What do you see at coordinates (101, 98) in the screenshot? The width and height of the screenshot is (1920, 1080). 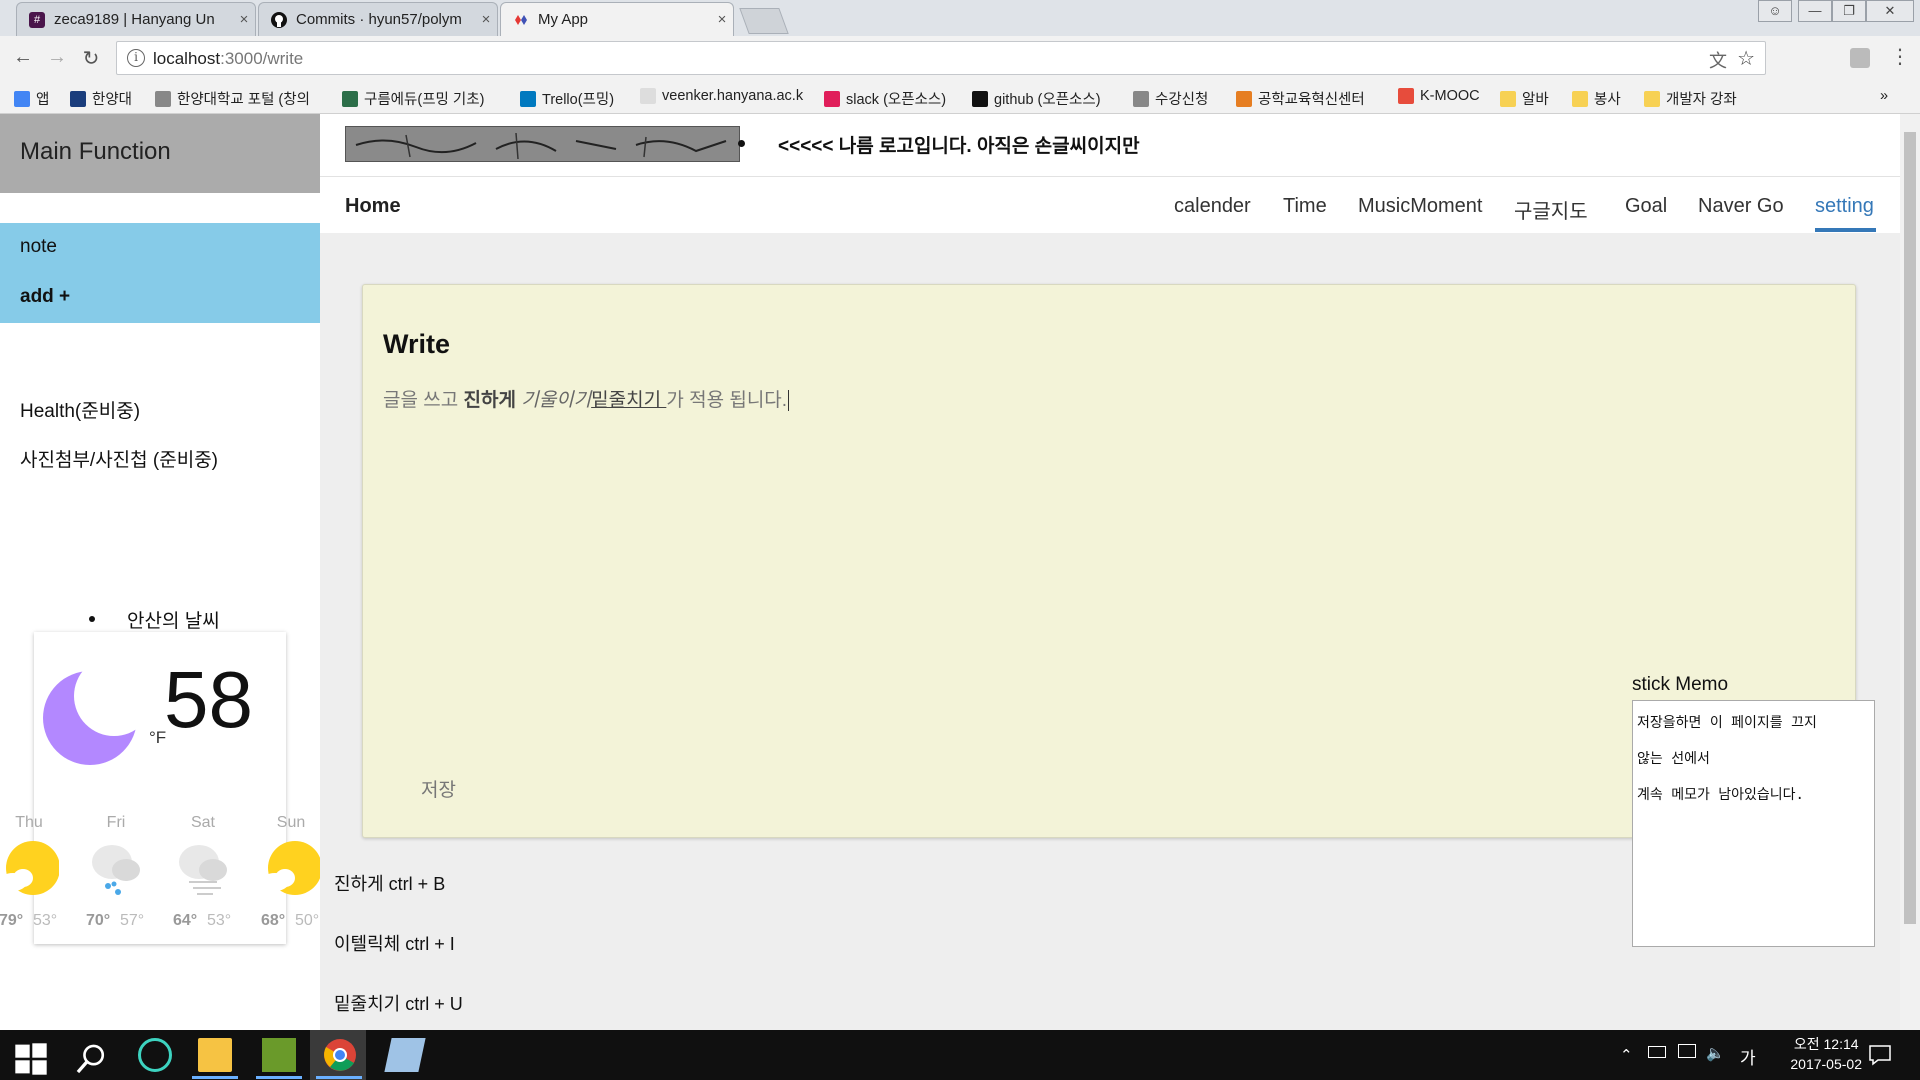 I see `bookmark-item: 한양대` at bounding box center [101, 98].